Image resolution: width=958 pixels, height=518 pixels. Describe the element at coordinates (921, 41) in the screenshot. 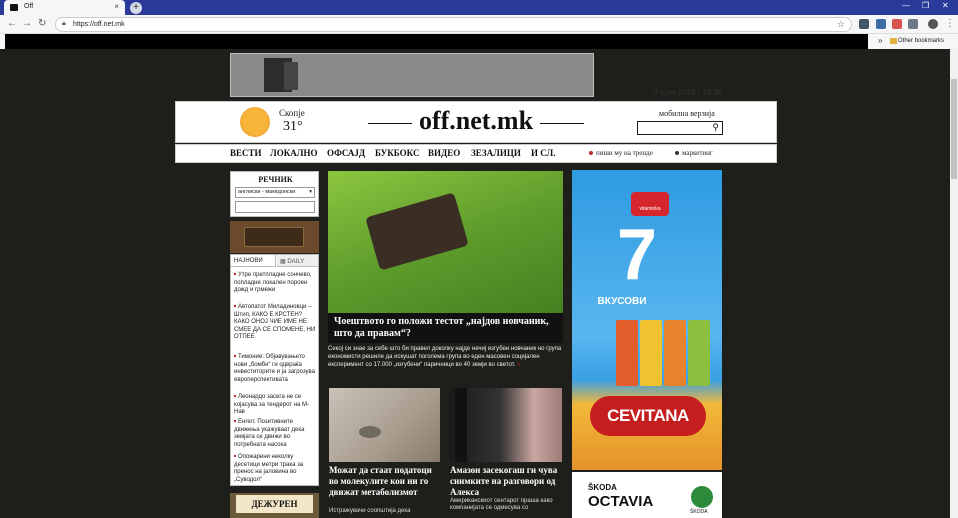

I see `other-bookmarks-link: Other bookmarks` at that location.